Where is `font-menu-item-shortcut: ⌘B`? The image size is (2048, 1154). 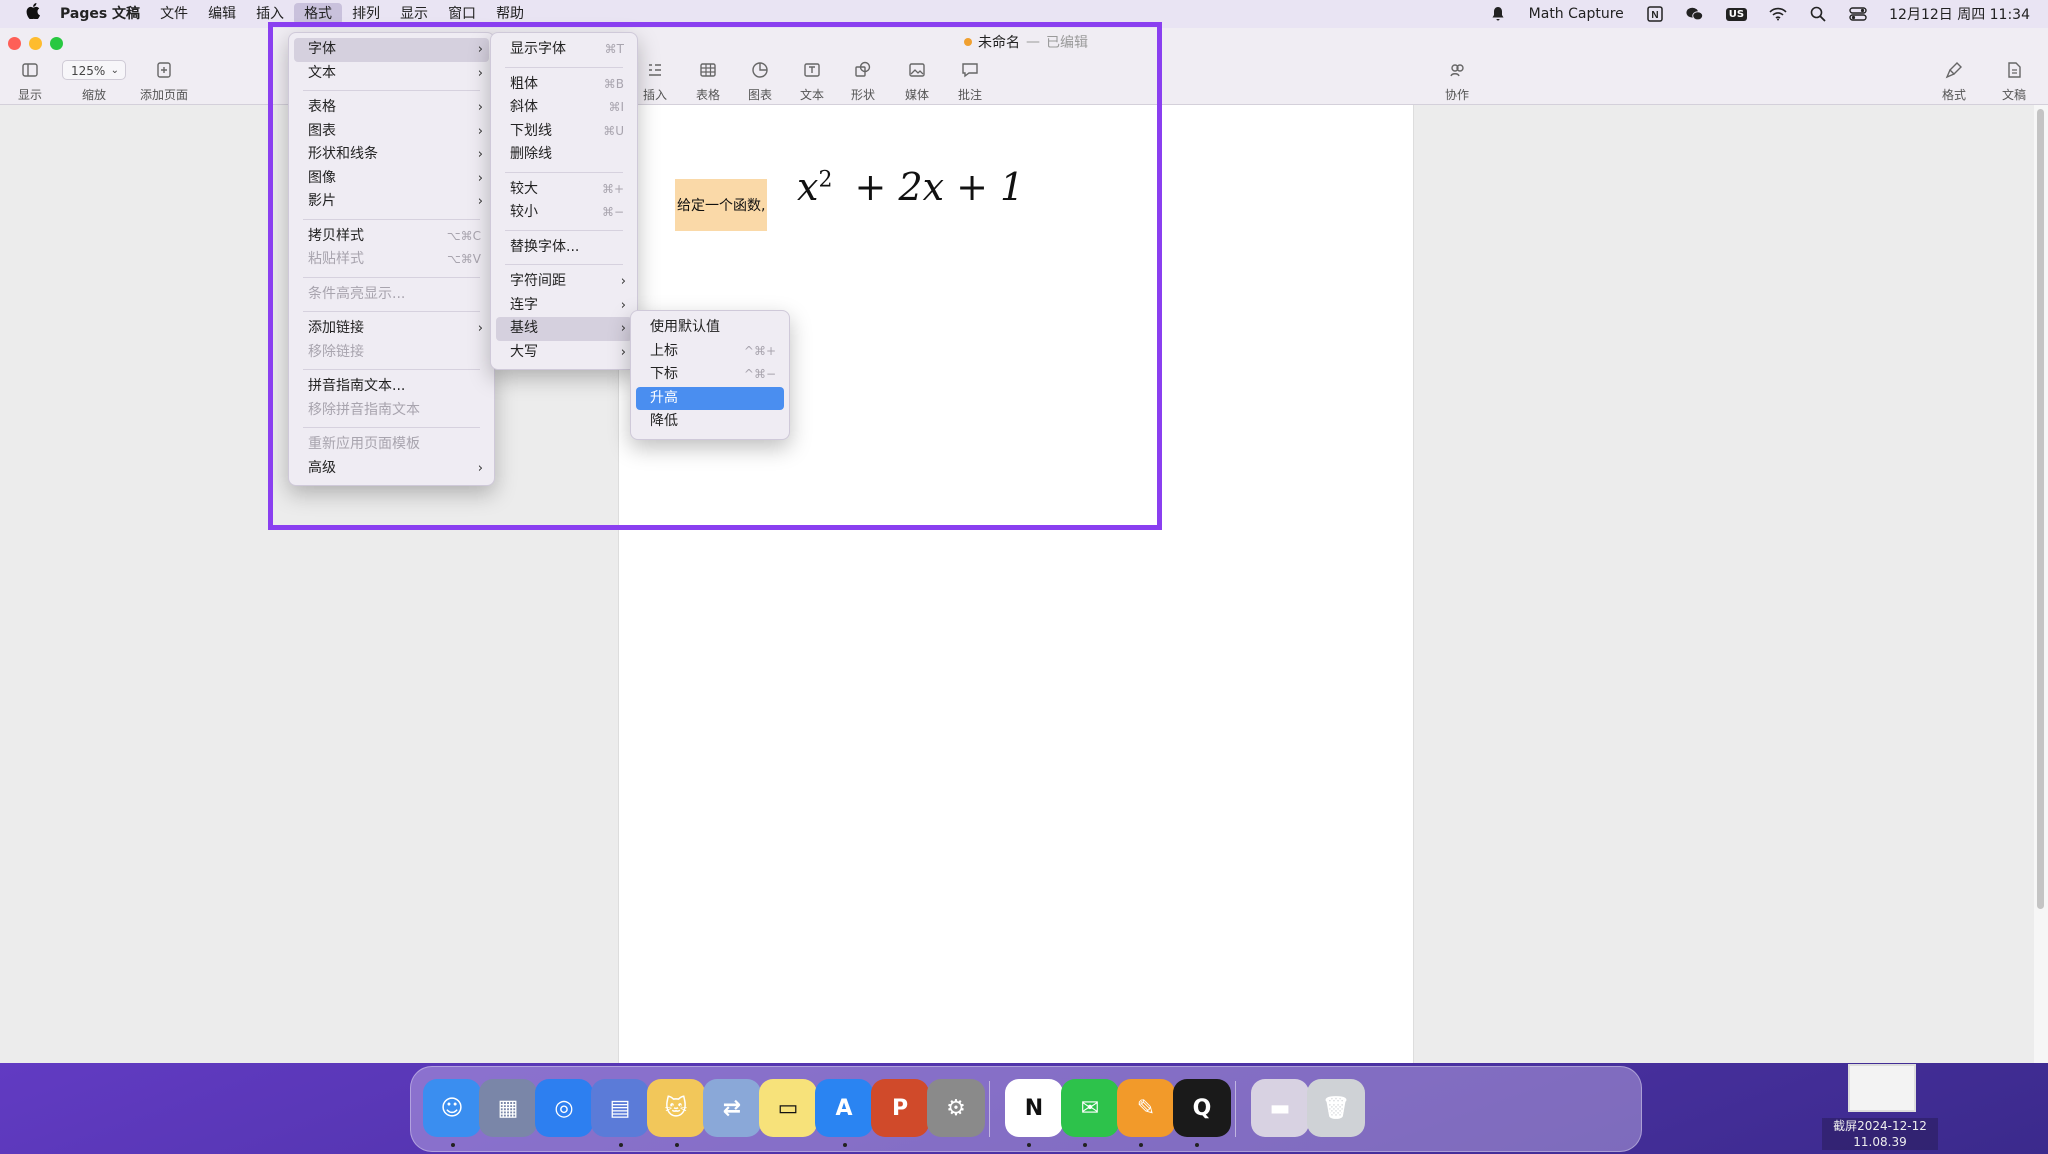 font-menu-item-shortcut: ⌘B is located at coordinates (613, 83).